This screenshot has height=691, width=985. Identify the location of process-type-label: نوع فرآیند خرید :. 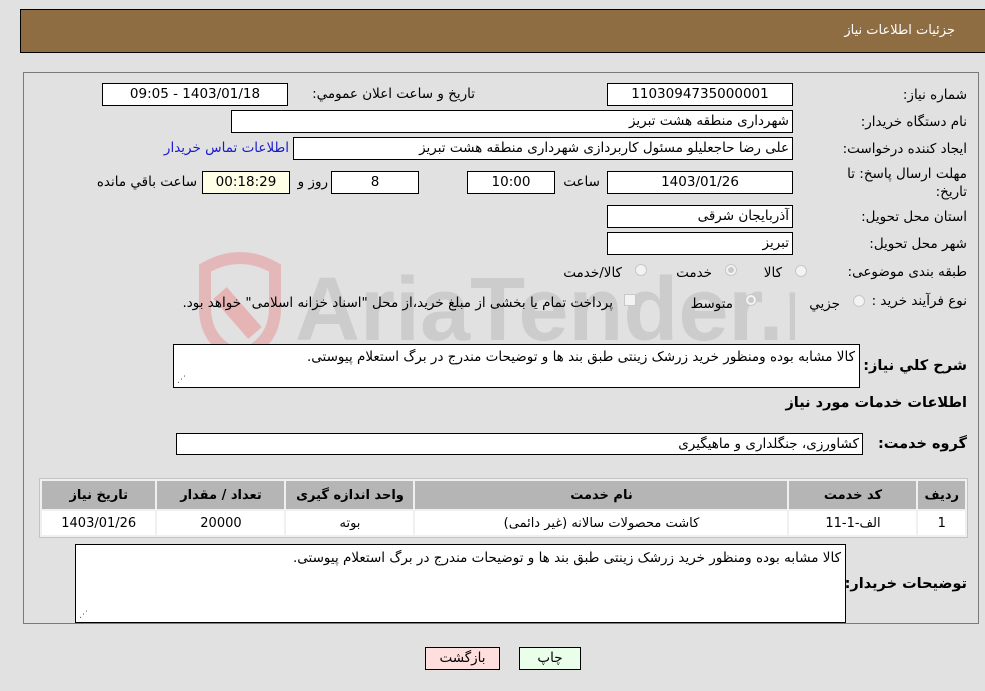
(919, 301).